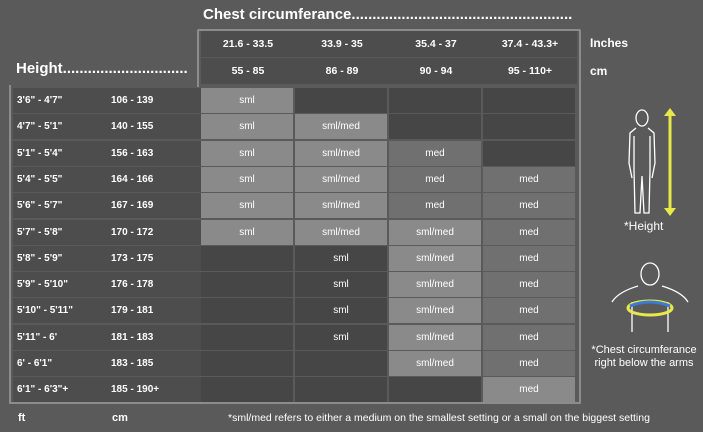  Describe the element at coordinates (120, 418) in the screenshot. I see `footer-cm: cm` at that location.